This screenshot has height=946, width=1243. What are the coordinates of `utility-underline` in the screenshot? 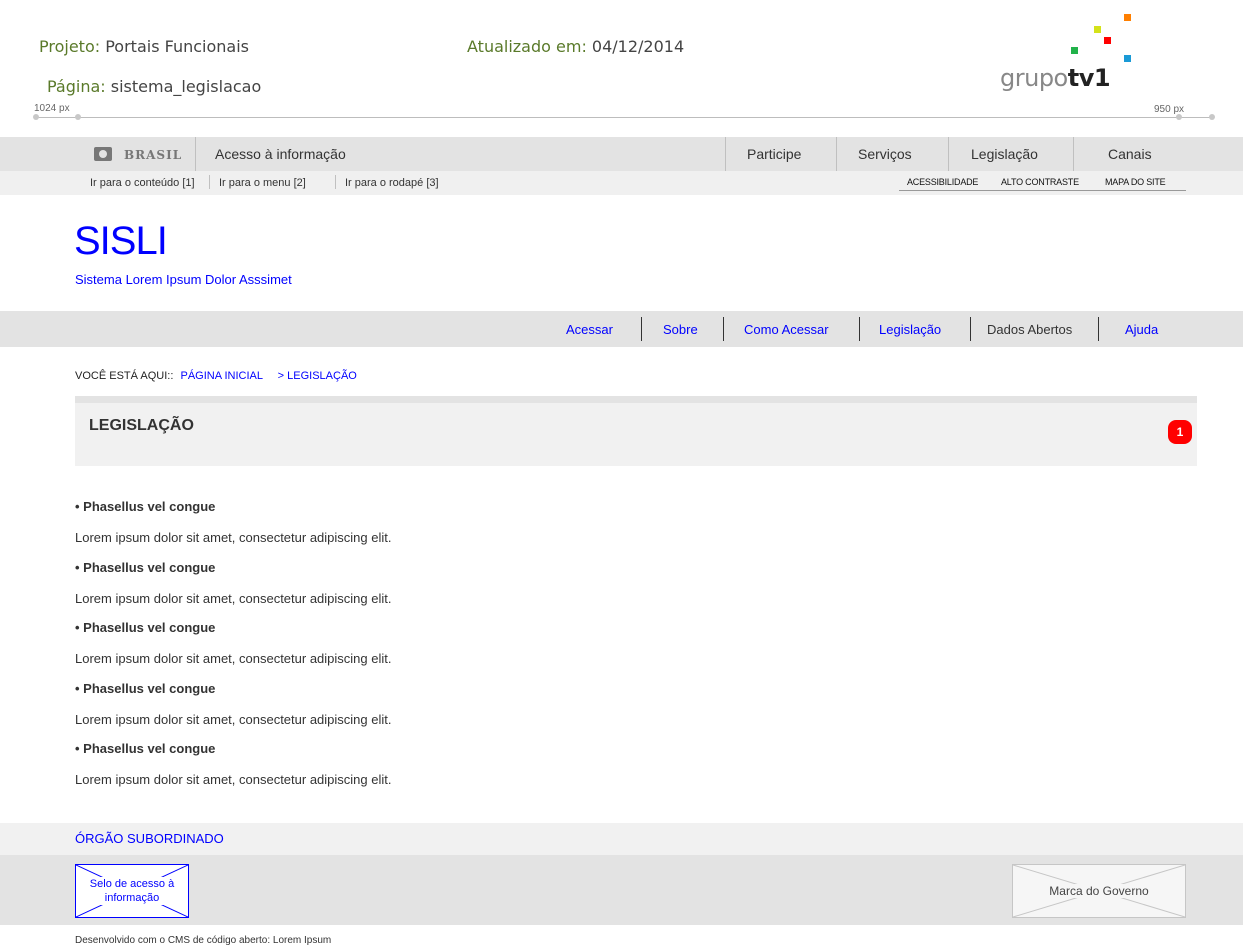 It's located at (1042, 190).